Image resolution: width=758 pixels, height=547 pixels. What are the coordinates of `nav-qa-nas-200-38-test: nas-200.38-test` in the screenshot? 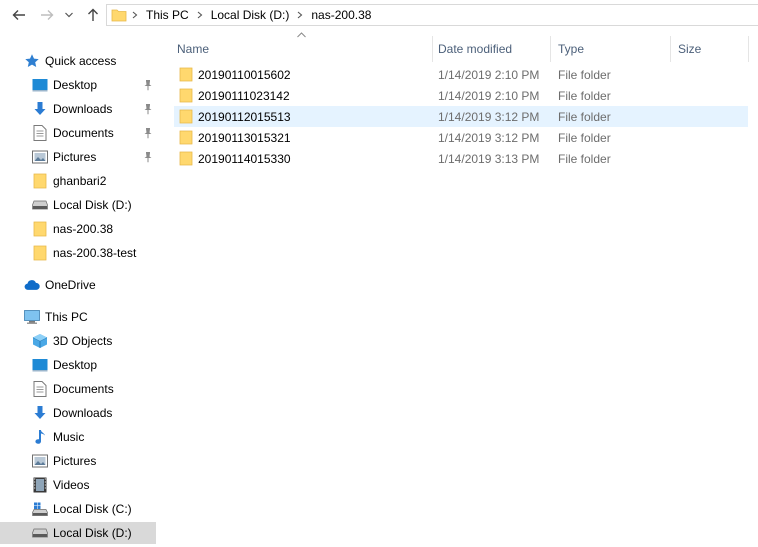 It's located at (78, 253).